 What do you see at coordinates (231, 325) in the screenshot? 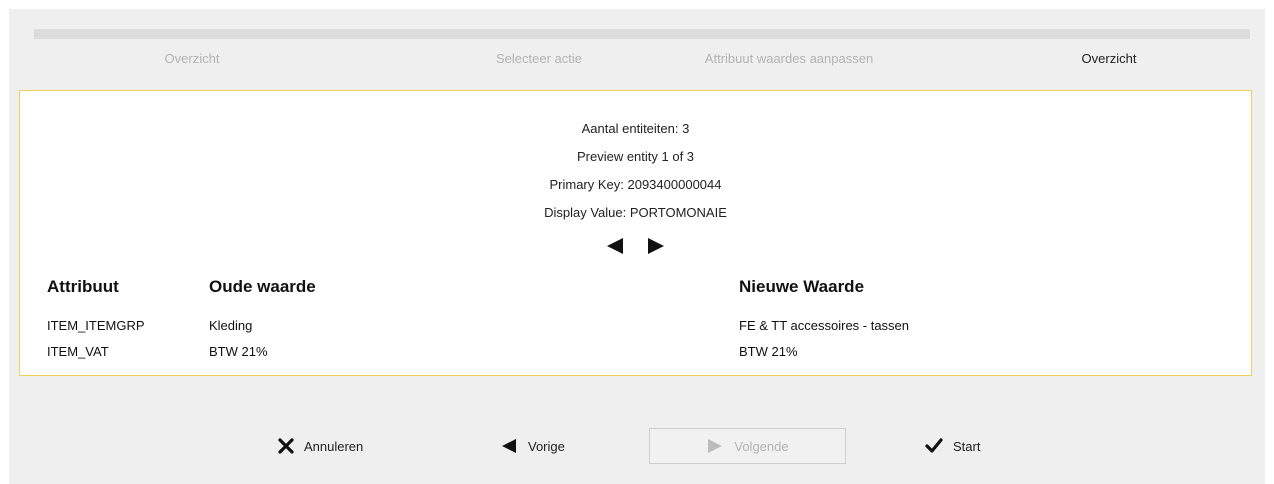
I see `row-old-value: Kleding` at bounding box center [231, 325].